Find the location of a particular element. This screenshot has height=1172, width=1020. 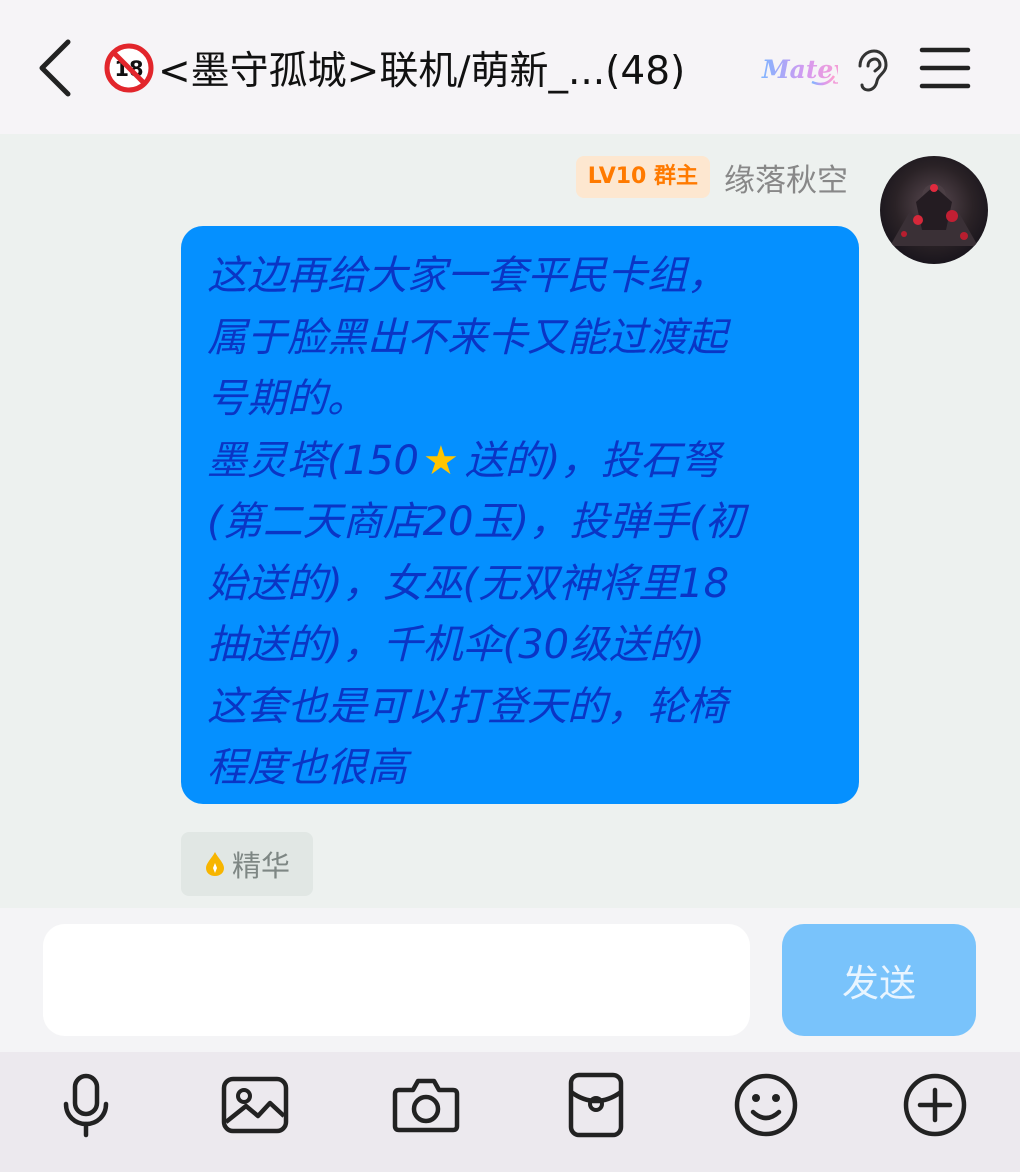

message-line: 抽送的)，千机伞(30级送的) is located at coordinates (456, 645).